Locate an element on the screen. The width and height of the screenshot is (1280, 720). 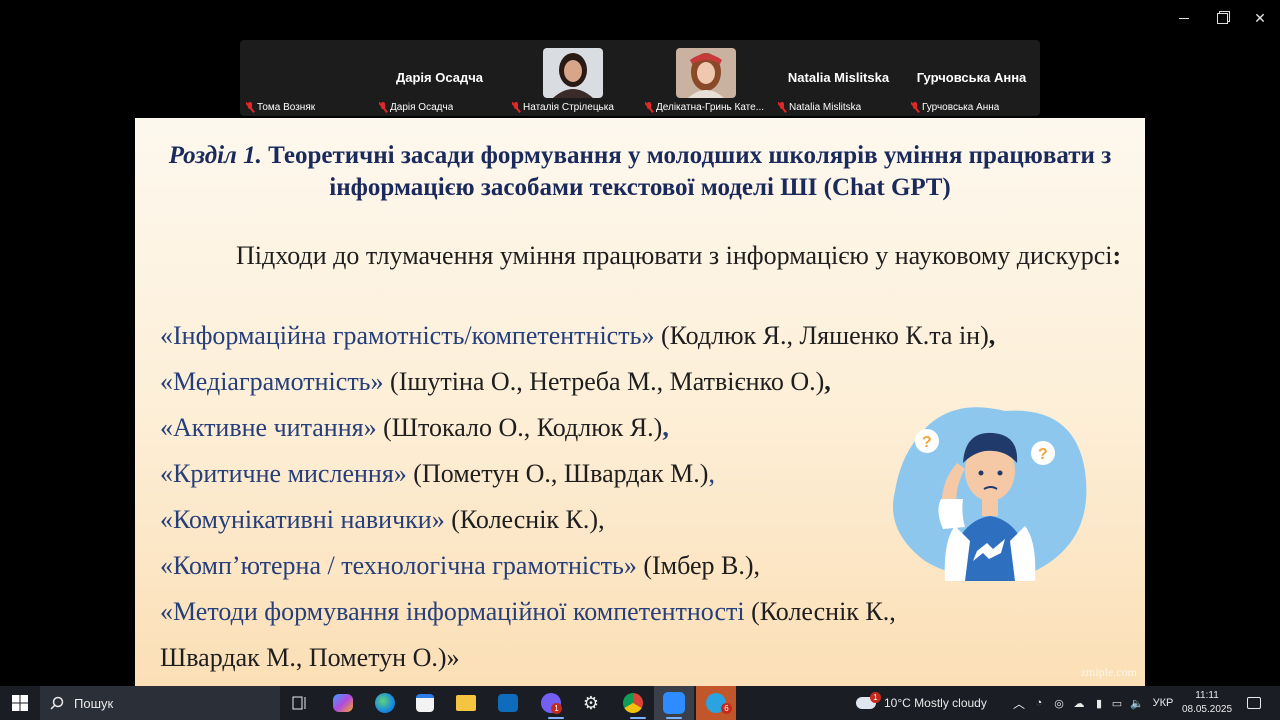
outlook-app is located at coordinates (508, 703).